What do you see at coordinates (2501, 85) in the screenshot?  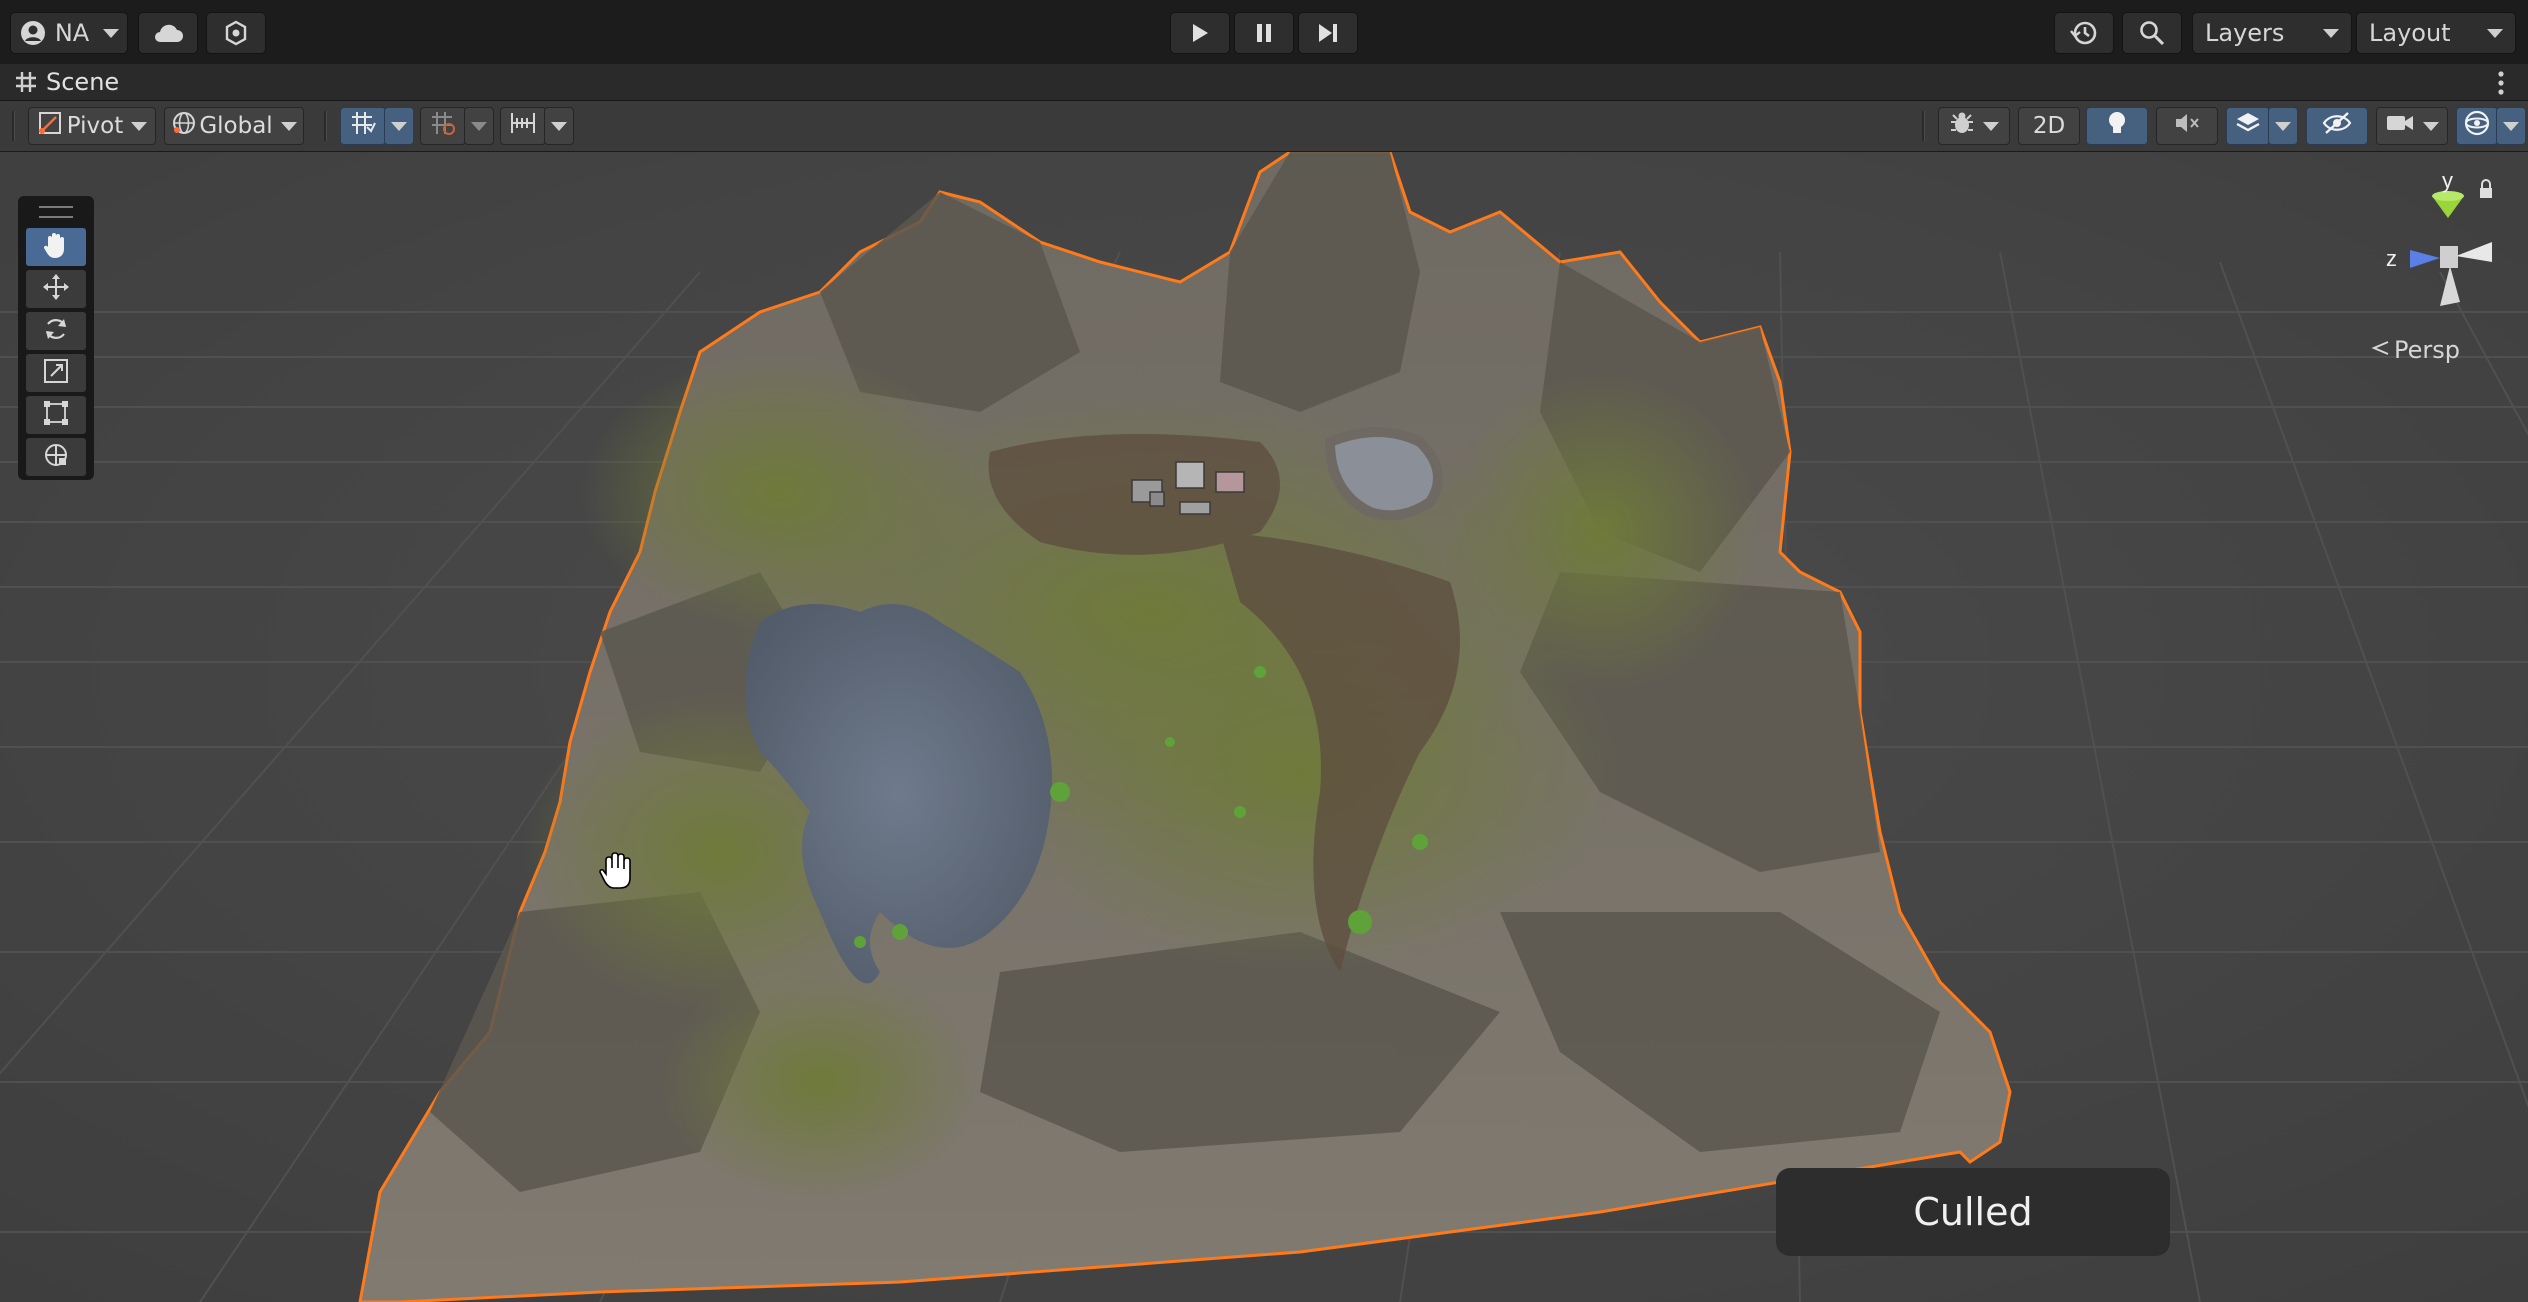 I see `more-options-icon` at bounding box center [2501, 85].